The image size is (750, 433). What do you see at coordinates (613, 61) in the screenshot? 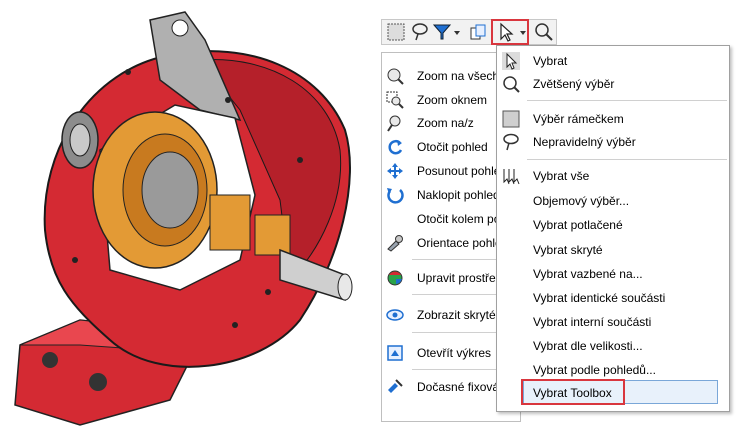
I see `dropdown-item-select: Vybrat` at bounding box center [613, 61].